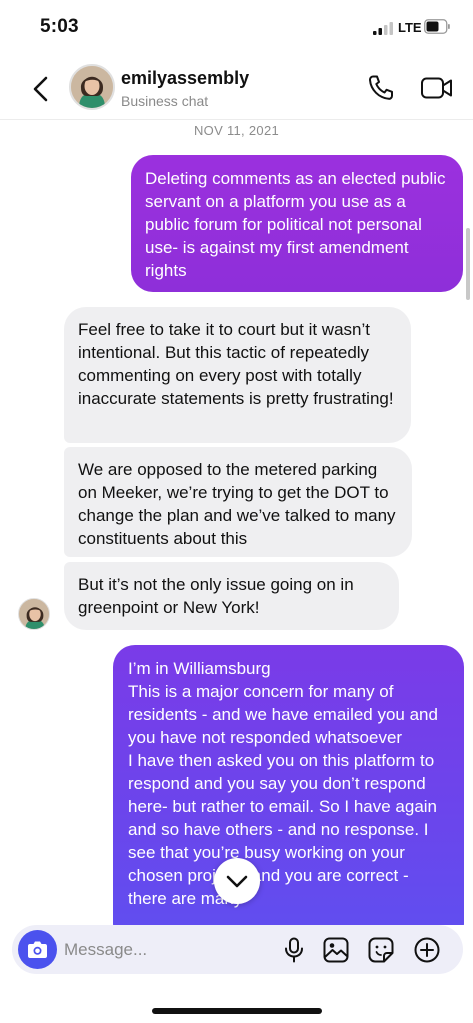  Describe the element at coordinates (34, 614) in the screenshot. I see `sender-avatar` at that location.